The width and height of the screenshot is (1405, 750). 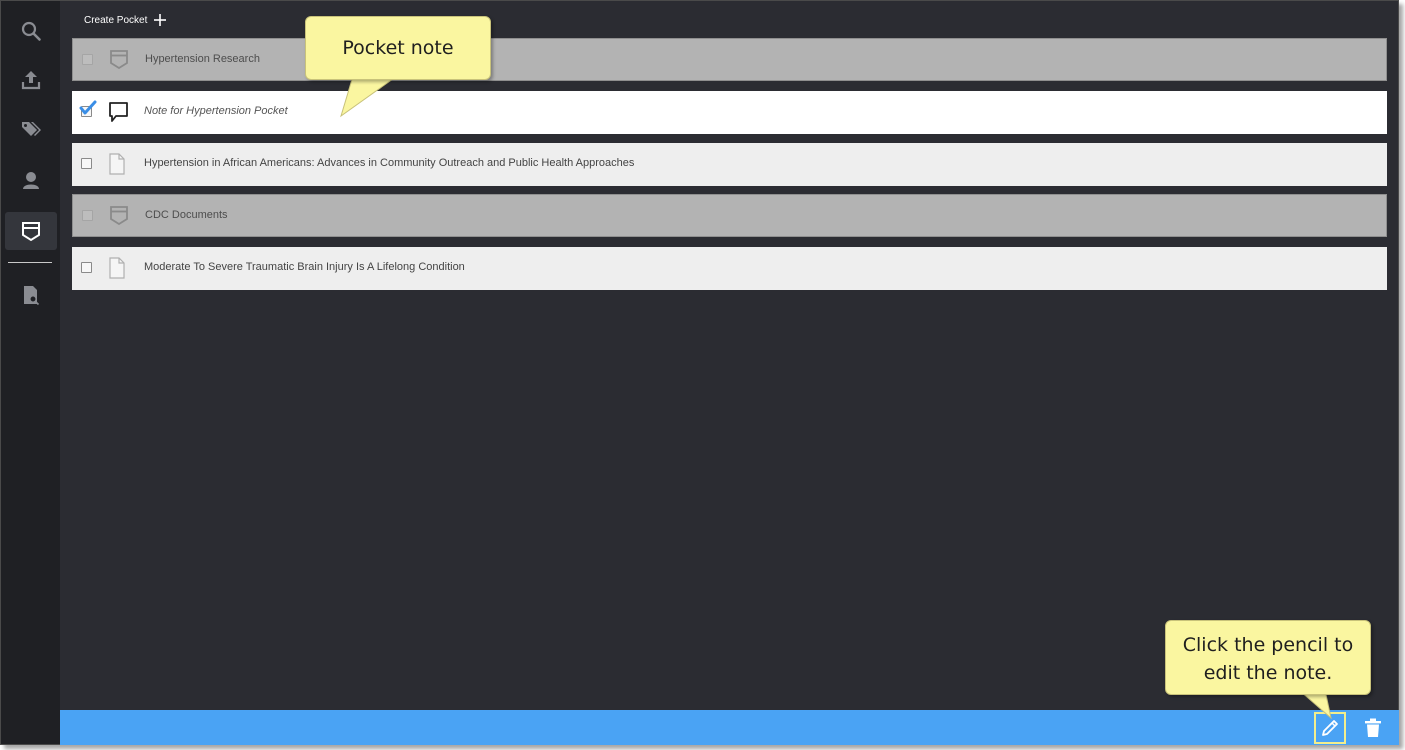 What do you see at coordinates (1268, 657) in the screenshot?
I see `callout-edit-note: Click the pencil to edit the note.` at bounding box center [1268, 657].